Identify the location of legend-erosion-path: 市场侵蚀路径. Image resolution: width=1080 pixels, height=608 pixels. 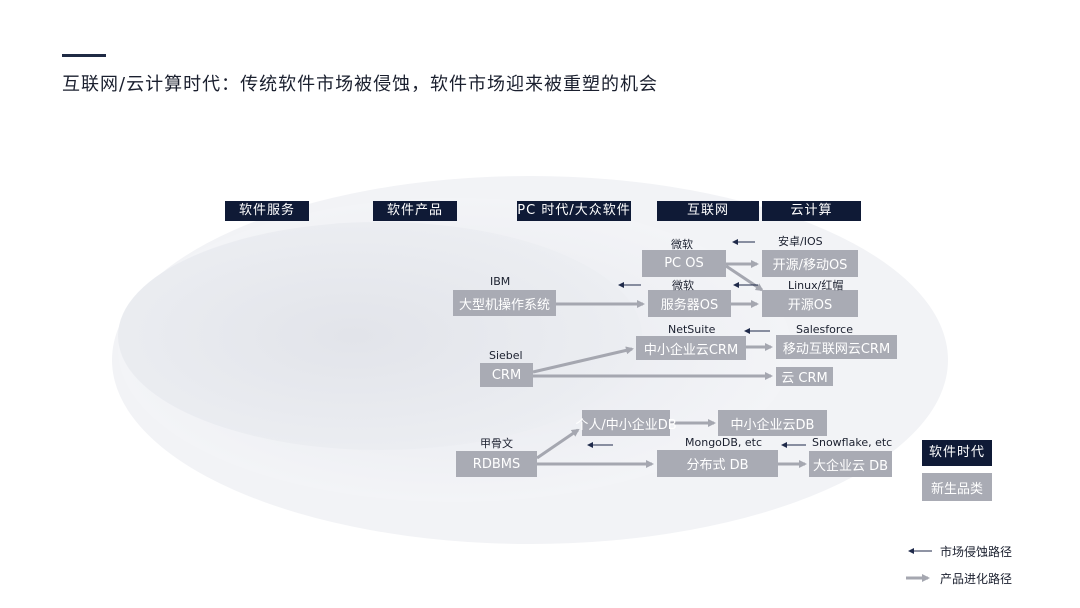
(976, 552).